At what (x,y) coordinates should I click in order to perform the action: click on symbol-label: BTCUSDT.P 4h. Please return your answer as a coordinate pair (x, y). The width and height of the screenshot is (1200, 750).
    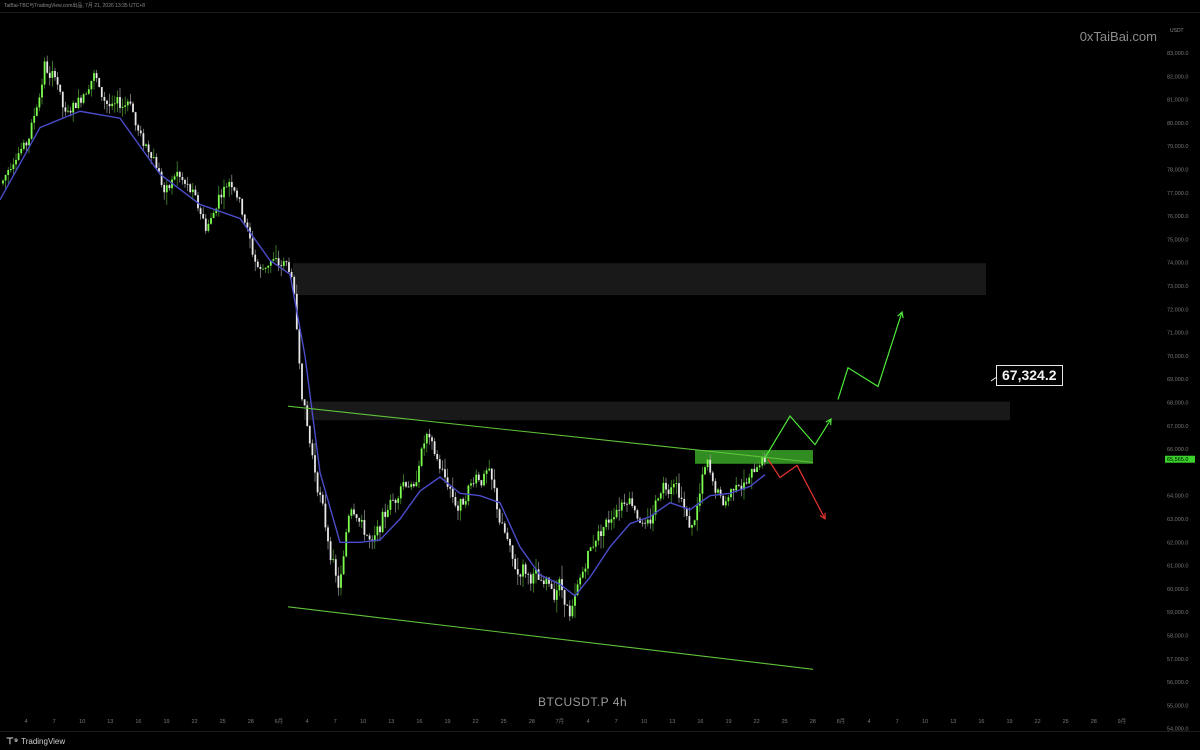
    Looking at the image, I should click on (583, 702).